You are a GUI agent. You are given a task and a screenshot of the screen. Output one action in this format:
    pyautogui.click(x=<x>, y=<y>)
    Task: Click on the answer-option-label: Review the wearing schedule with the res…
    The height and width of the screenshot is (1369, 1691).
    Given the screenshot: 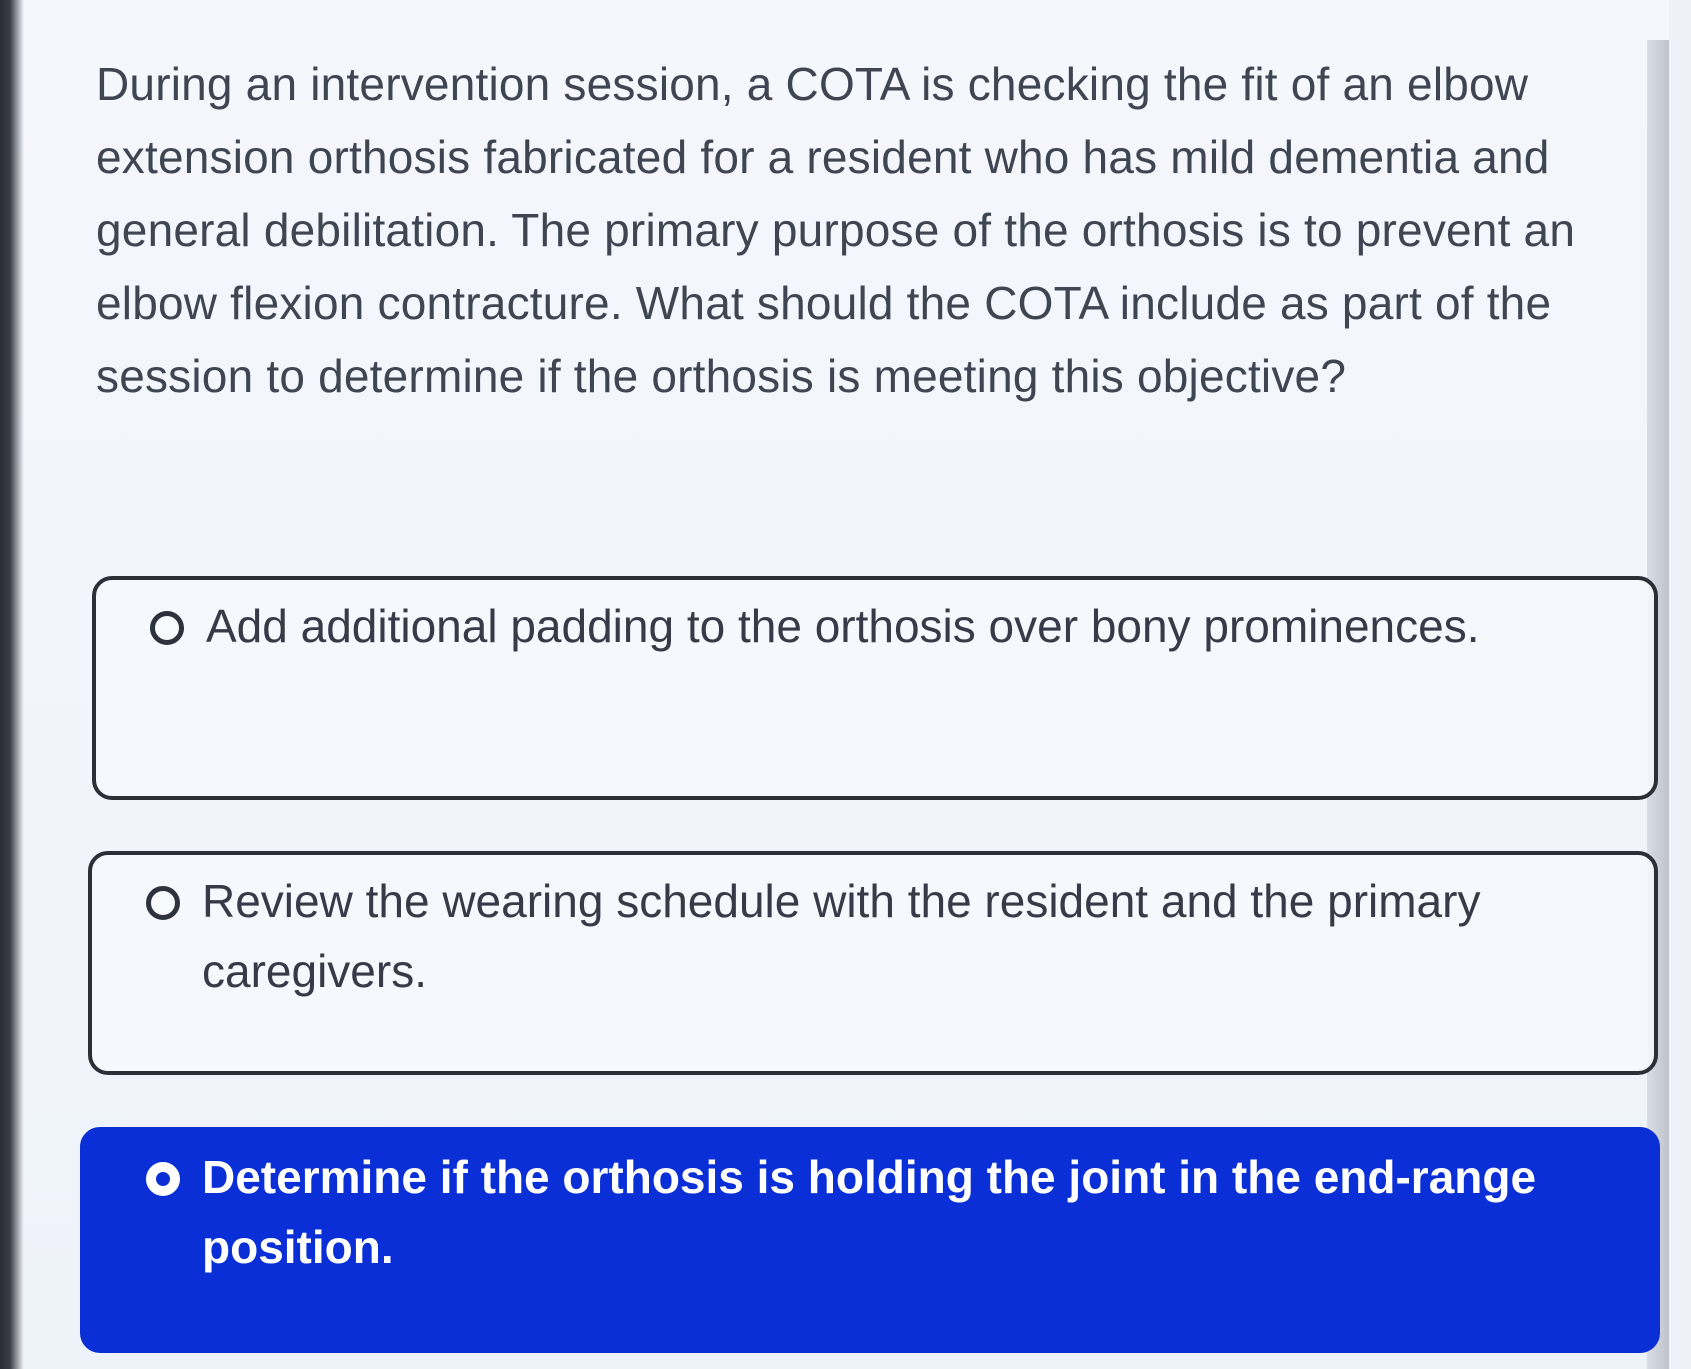 What is the action you would take?
    pyautogui.click(x=841, y=936)
    